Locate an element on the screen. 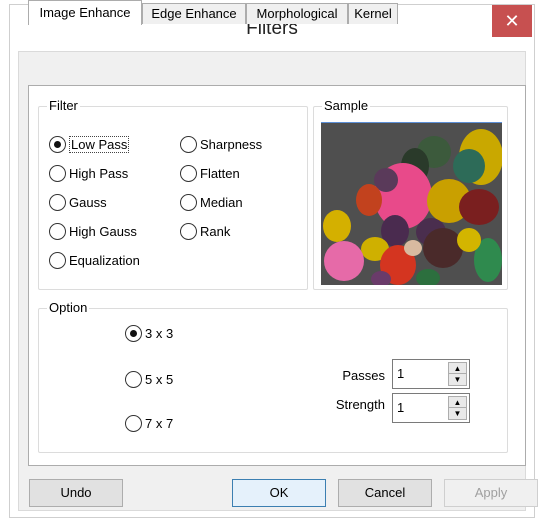 The width and height of the screenshot is (544, 522). close-icon: ✕ is located at coordinates (512, 21).